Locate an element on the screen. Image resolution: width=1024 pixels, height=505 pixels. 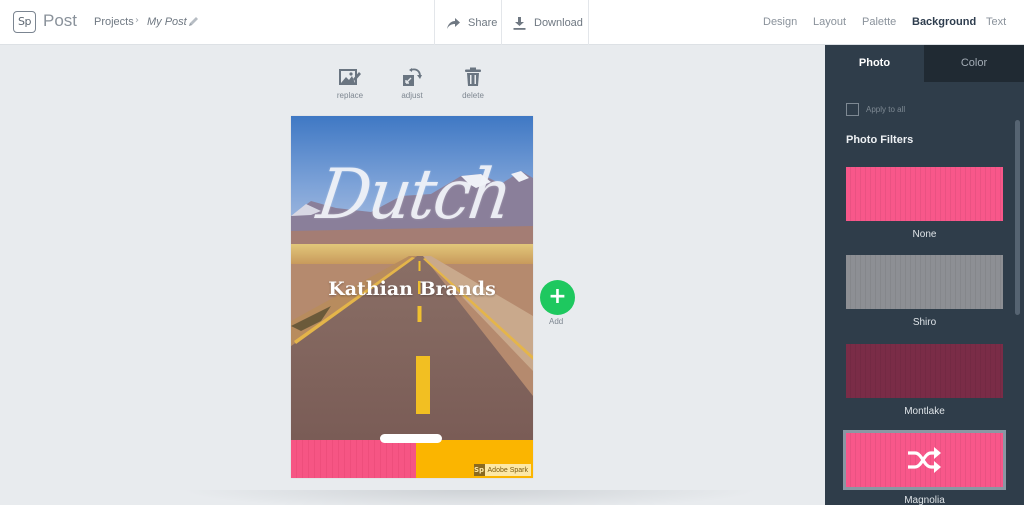
delete-photo-button: delete is located at coordinates (473, 83).